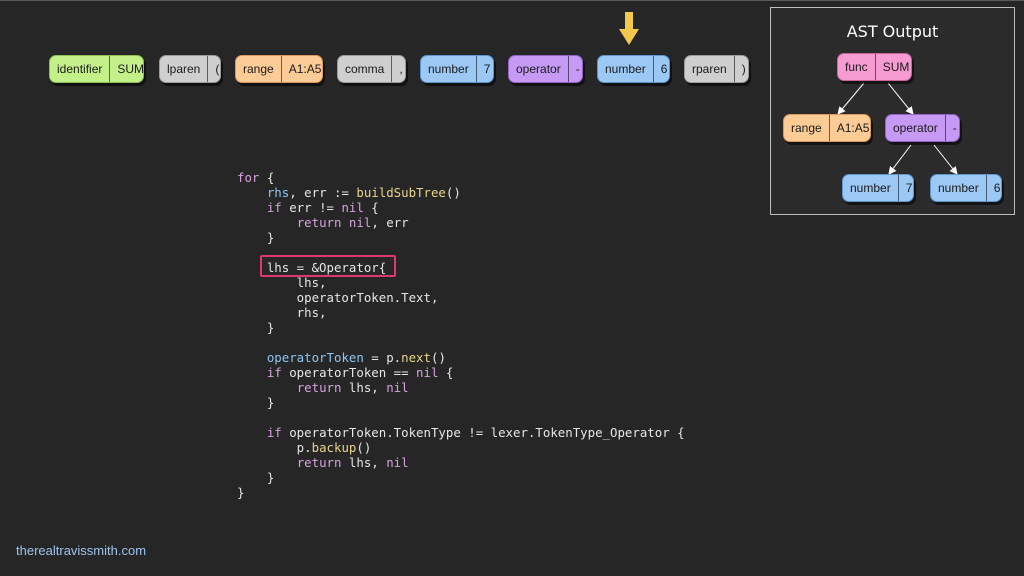  Describe the element at coordinates (352, 222) in the screenshot. I see `code-line: return nil, err` at that location.